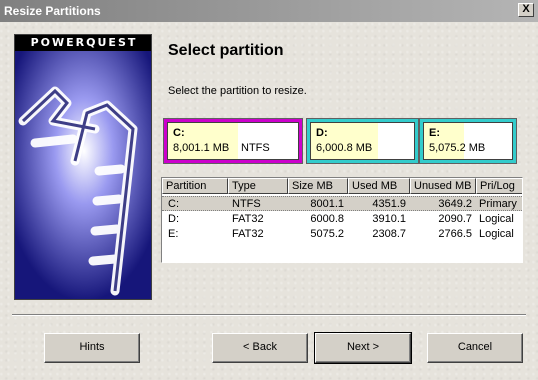 The image size is (538, 380). Describe the element at coordinates (434, 133) in the screenshot. I see `partition-letter: E:` at that location.